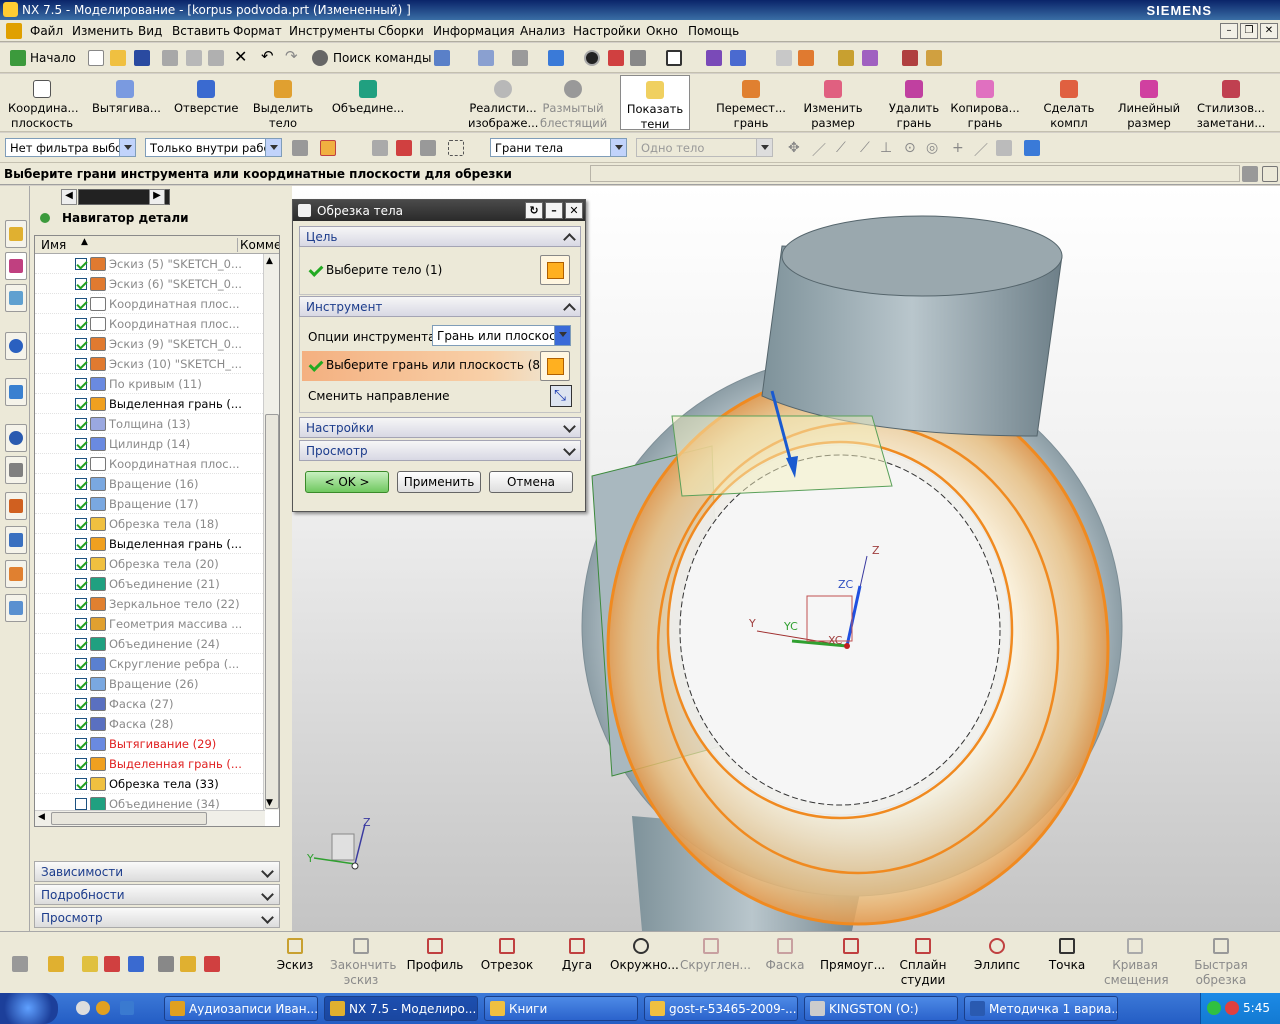 The height and width of the screenshot is (1024, 1280). Describe the element at coordinates (149, 604) in the screenshot. I see `tree-row: Зеркальное тело (22)` at that location.